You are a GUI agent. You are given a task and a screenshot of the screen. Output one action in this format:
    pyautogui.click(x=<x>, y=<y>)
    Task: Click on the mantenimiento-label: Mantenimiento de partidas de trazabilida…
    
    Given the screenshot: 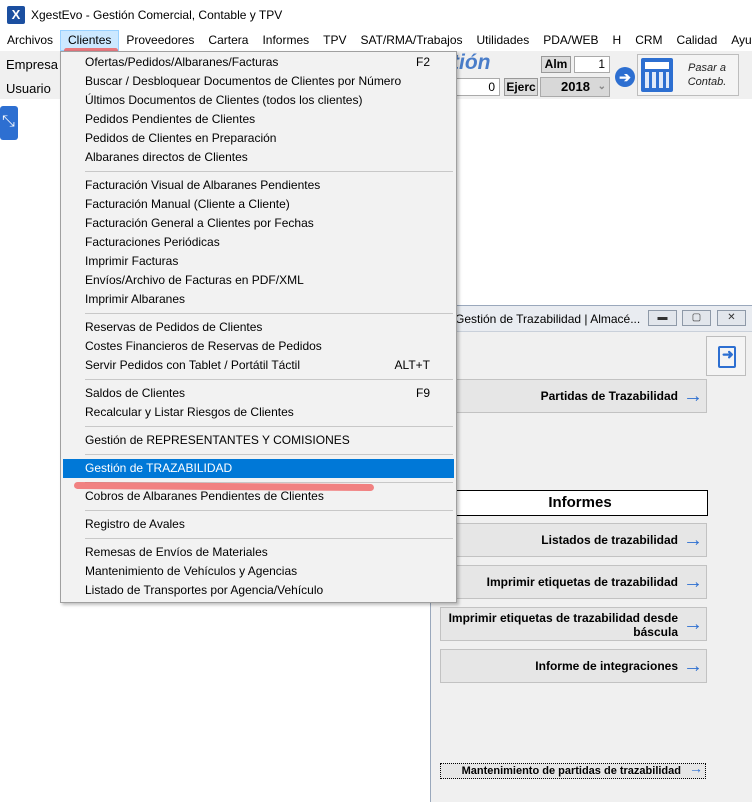 What is the action you would take?
    pyautogui.click(x=571, y=771)
    